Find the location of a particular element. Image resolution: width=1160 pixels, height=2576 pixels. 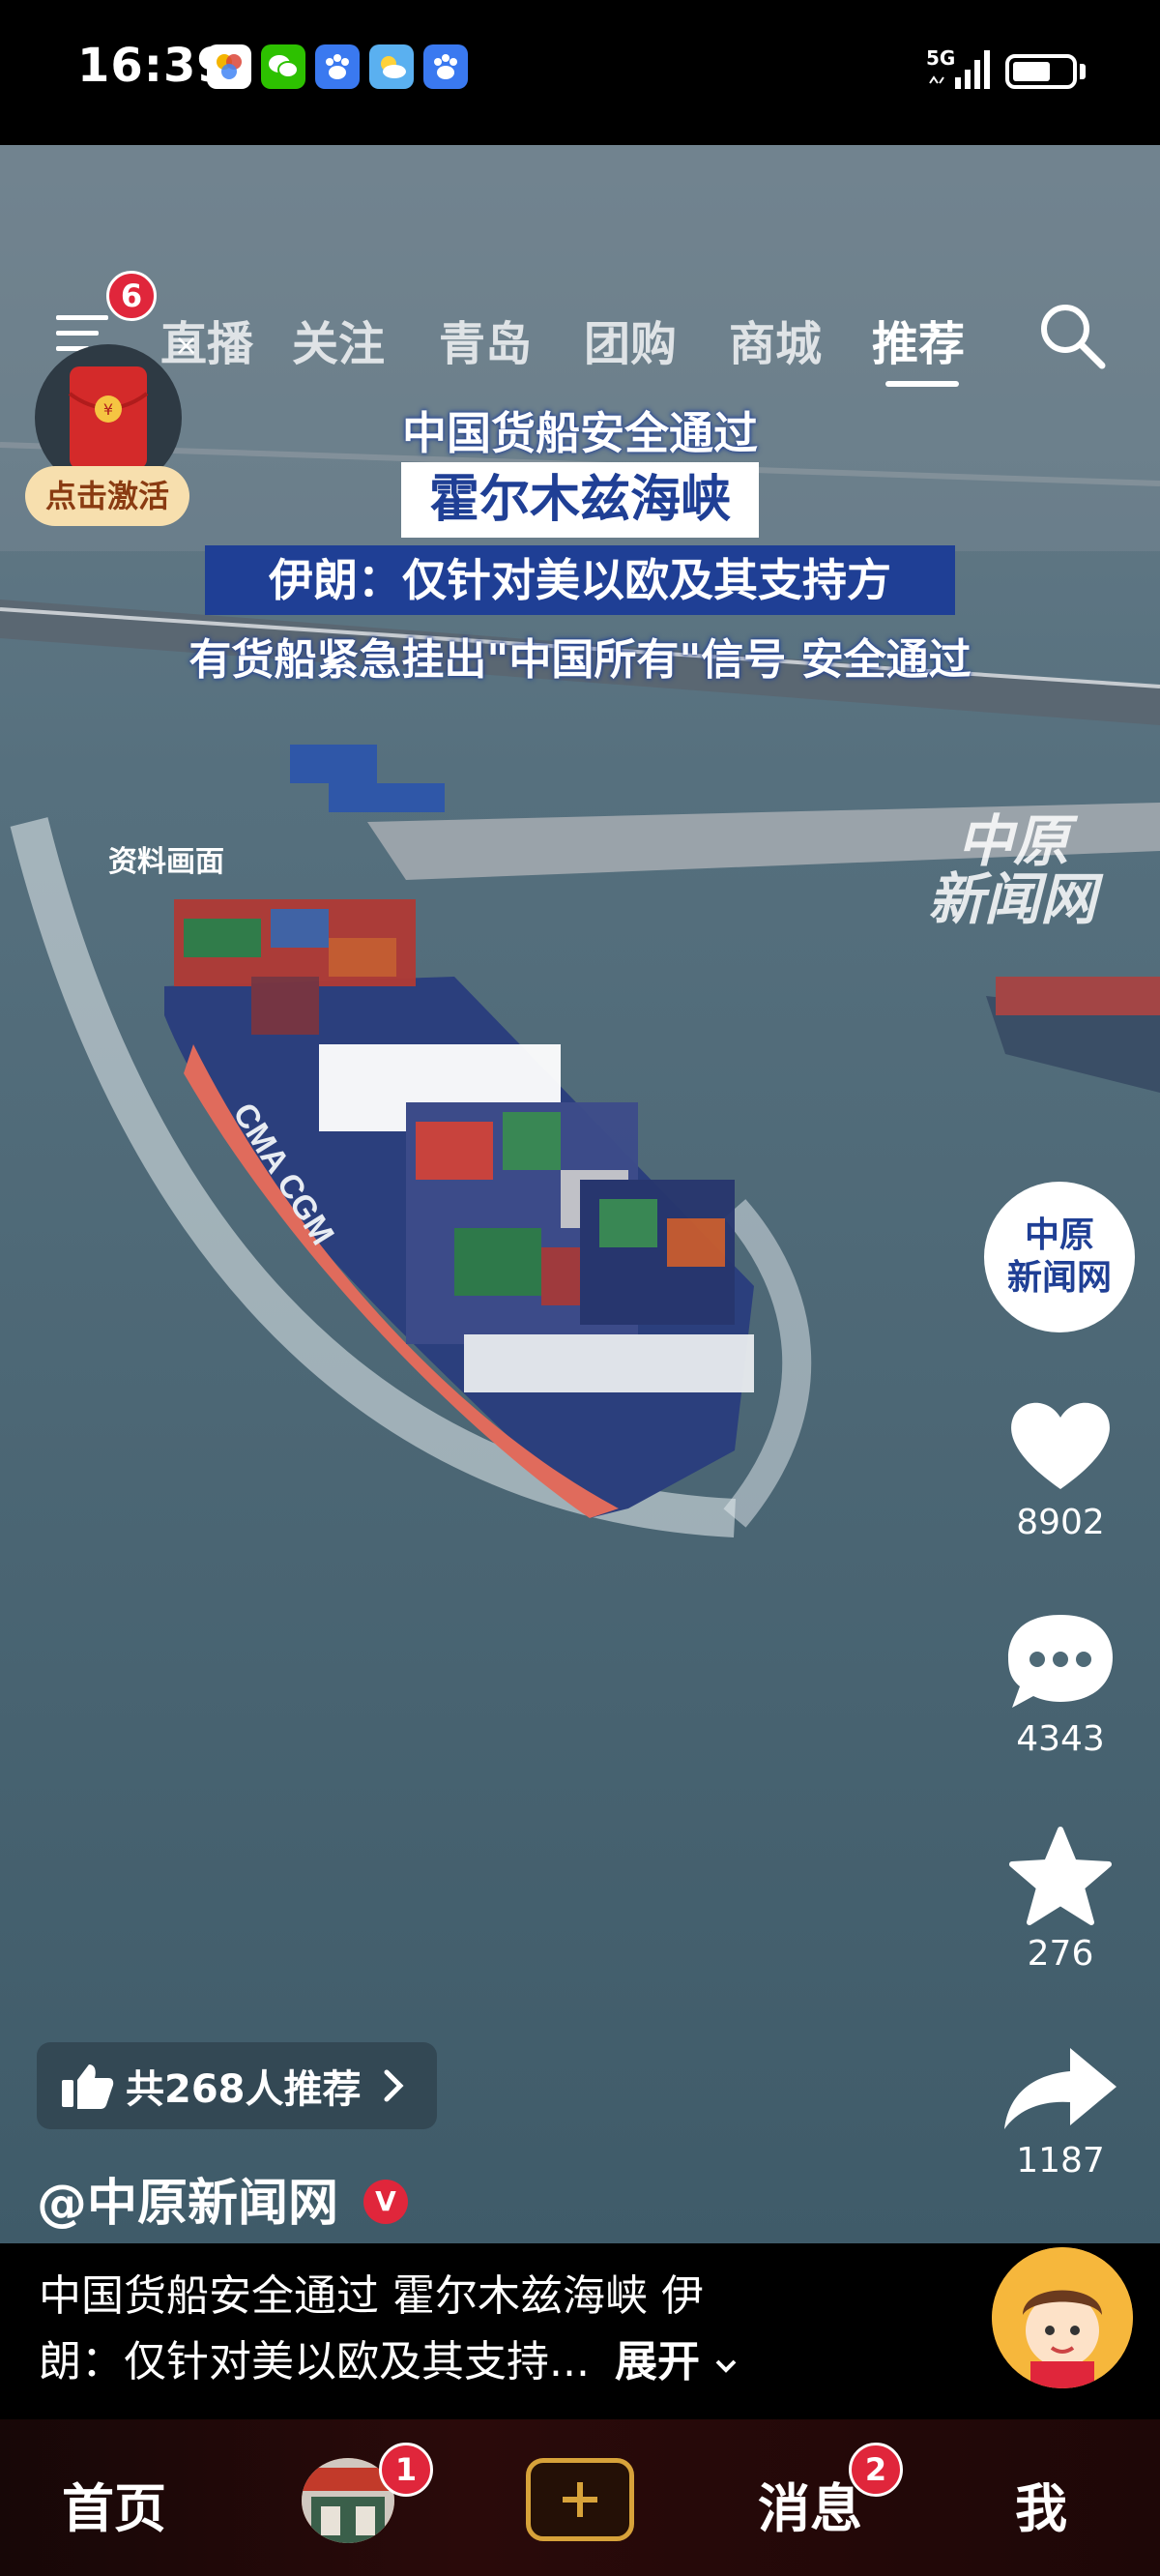

recommend-label: 共268人推荐 is located at coordinates (244, 2089).